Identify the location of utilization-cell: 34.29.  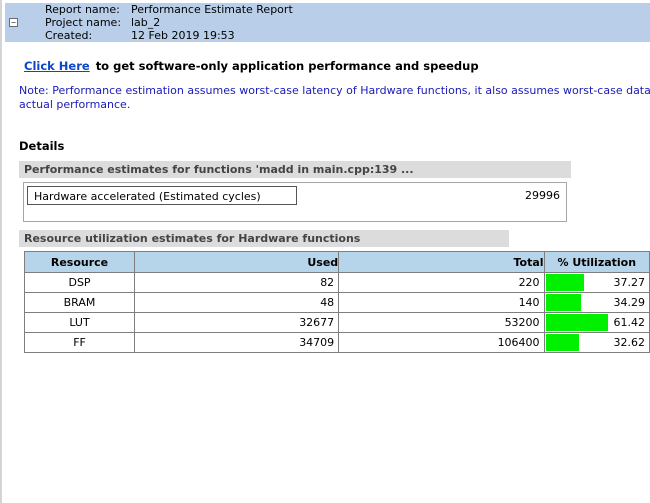
(596, 302).